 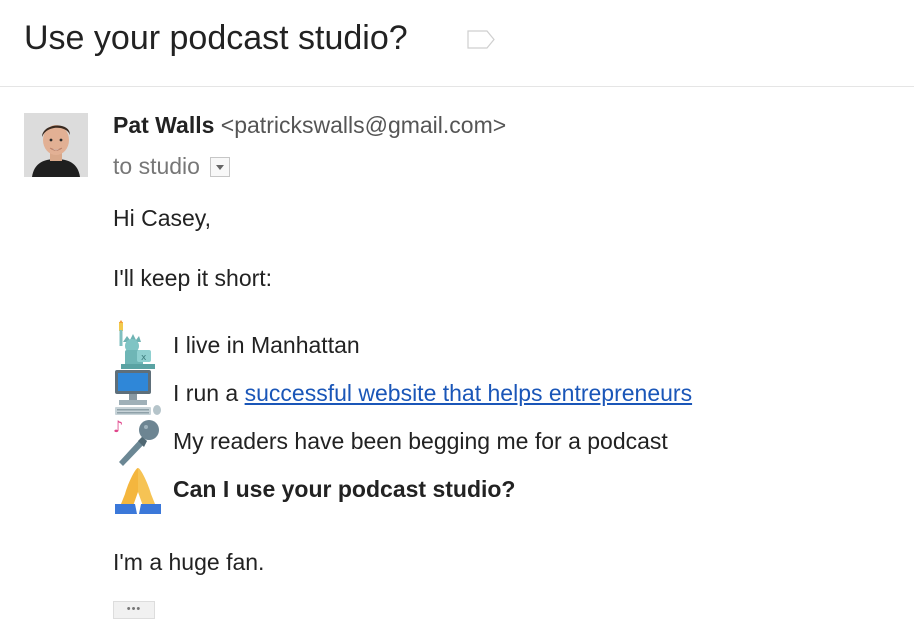 What do you see at coordinates (457, 43) in the screenshot?
I see `subject-header: Use your podcast studio?` at bounding box center [457, 43].